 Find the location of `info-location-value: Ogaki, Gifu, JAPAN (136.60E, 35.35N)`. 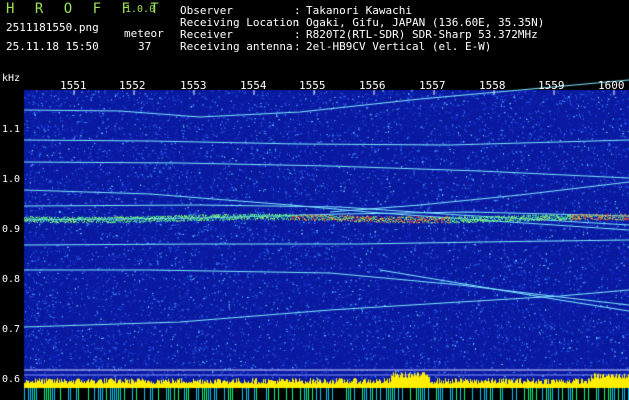

info-location-value: Ogaki, Gifu, JAPAN (136.60E, 35.35N) is located at coordinates (425, 22).